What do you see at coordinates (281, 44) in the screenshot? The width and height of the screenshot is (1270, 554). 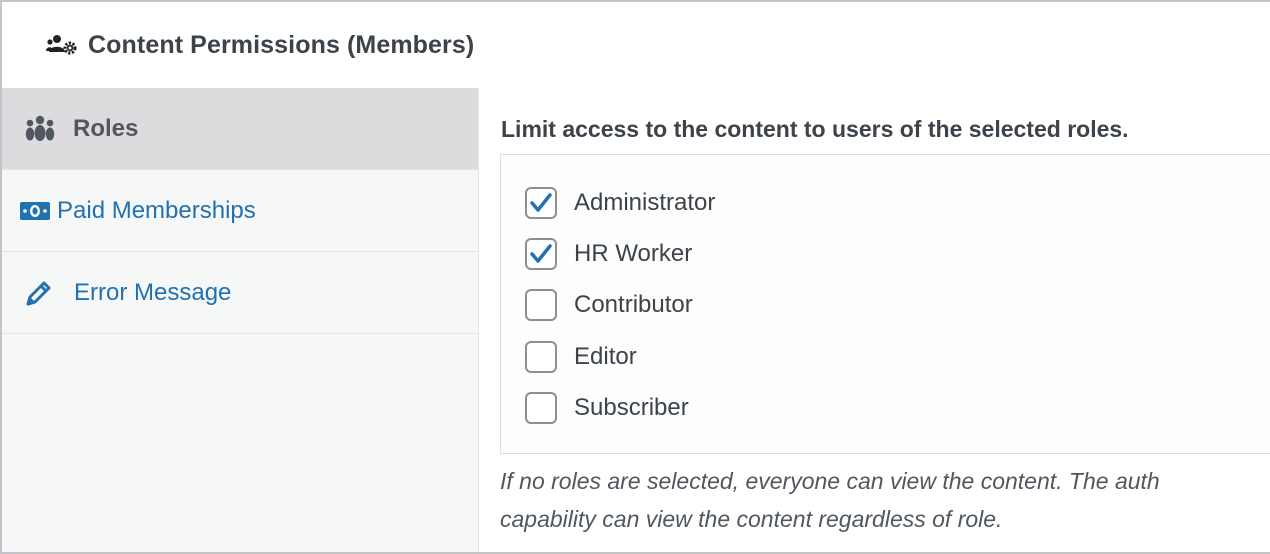 I see `panel-title: Content Permissions (Members)` at bounding box center [281, 44].